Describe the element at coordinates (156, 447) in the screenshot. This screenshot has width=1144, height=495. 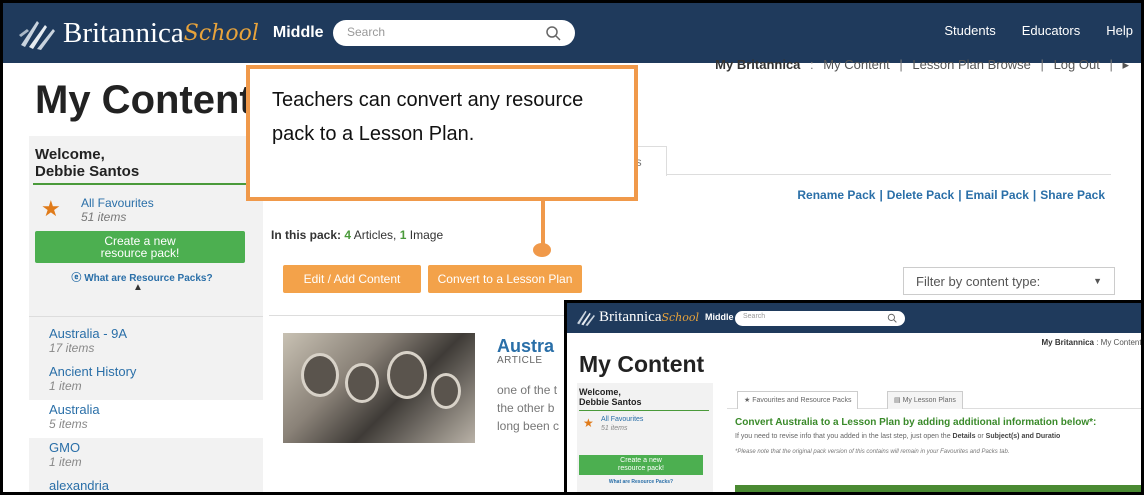
I see `pack-name: GMO` at that location.